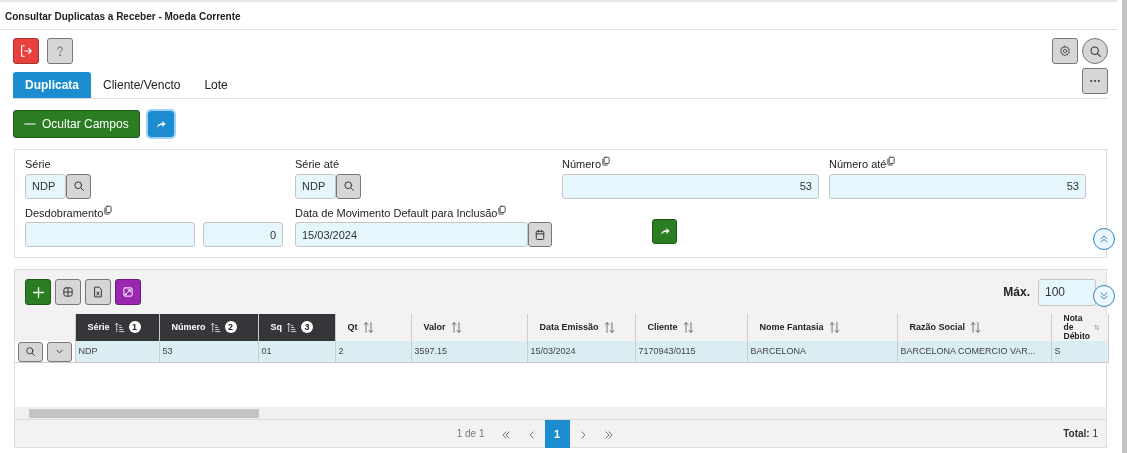 This screenshot has width=1131, height=453. I want to click on column-header: Série 1, so click(117, 327).